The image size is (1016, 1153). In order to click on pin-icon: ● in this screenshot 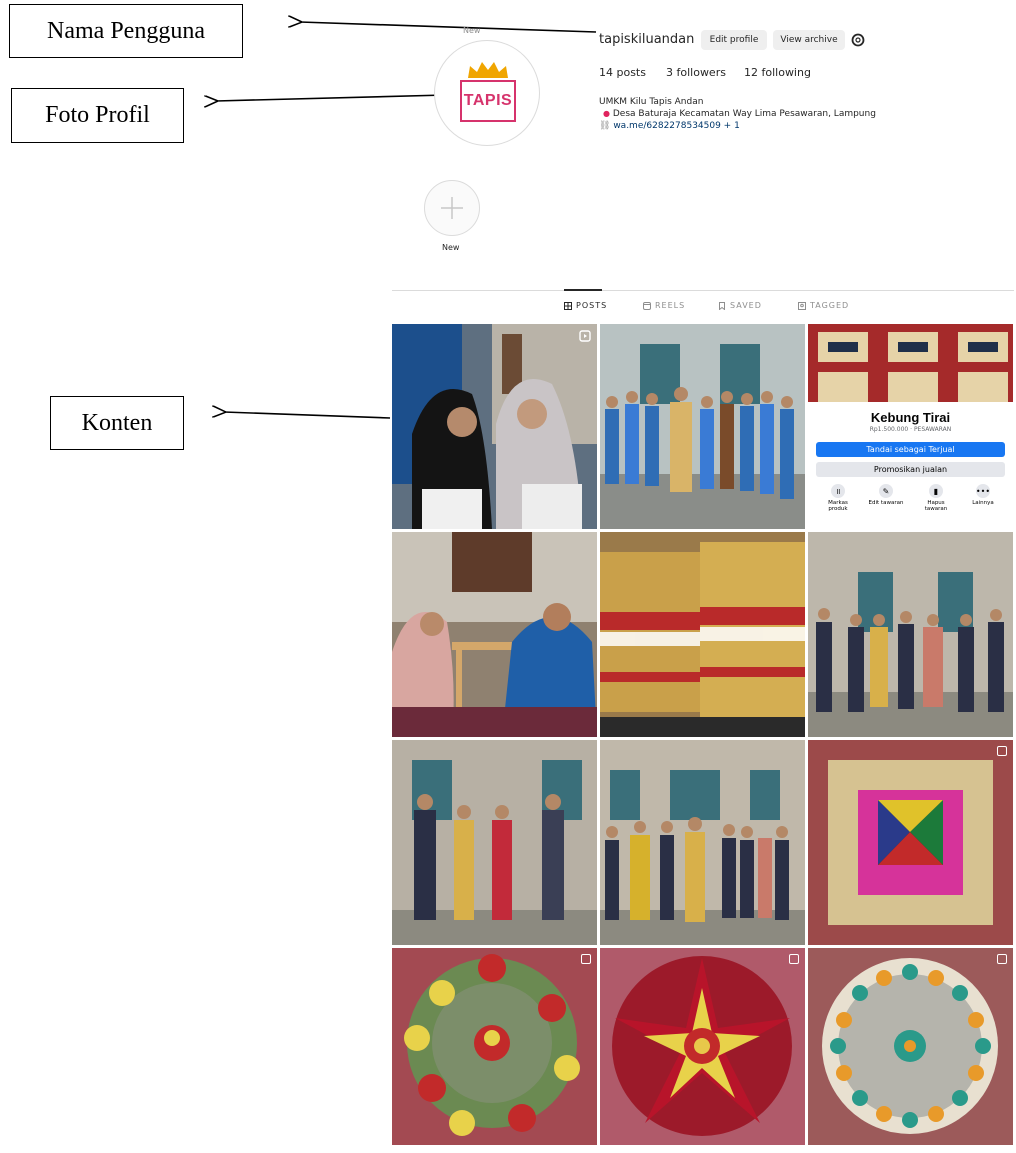, I will do `click(606, 113)`.